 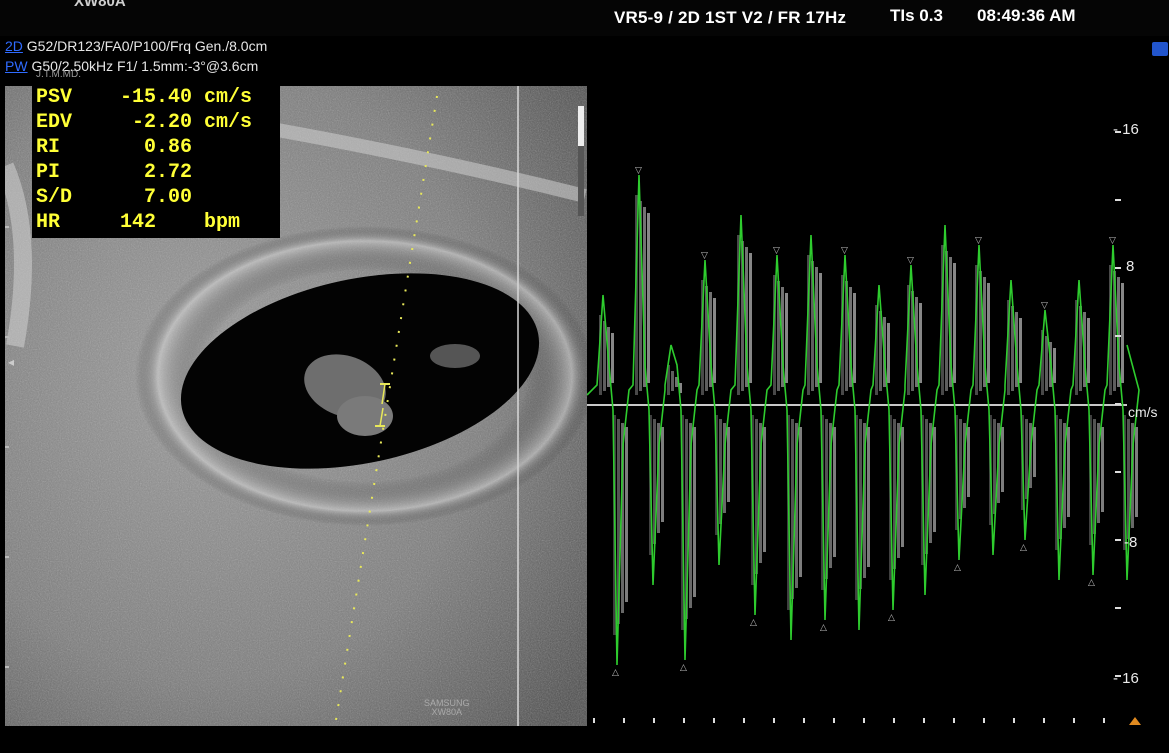 I want to click on scale-label-neg8: -8, so click(x=1131, y=542).